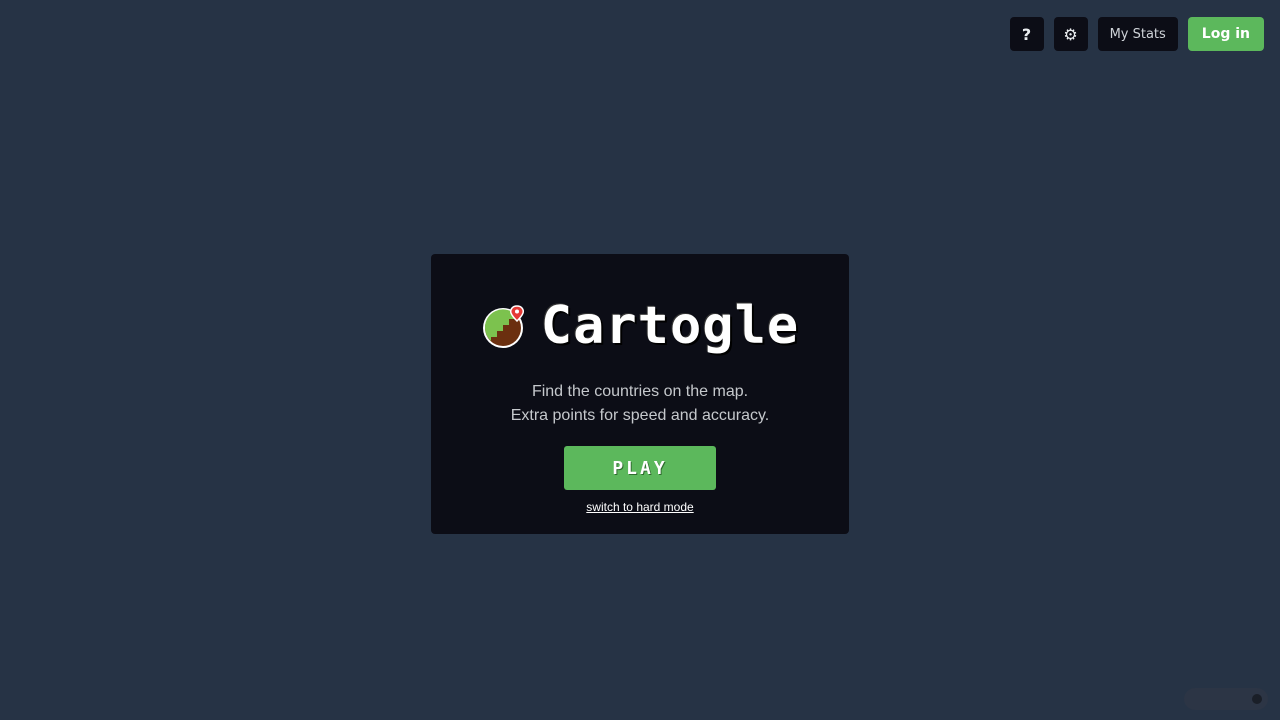 Image resolution: width=1280 pixels, height=720 pixels. What do you see at coordinates (640, 507) in the screenshot?
I see `hard-mode-link: switch to hard mode` at bounding box center [640, 507].